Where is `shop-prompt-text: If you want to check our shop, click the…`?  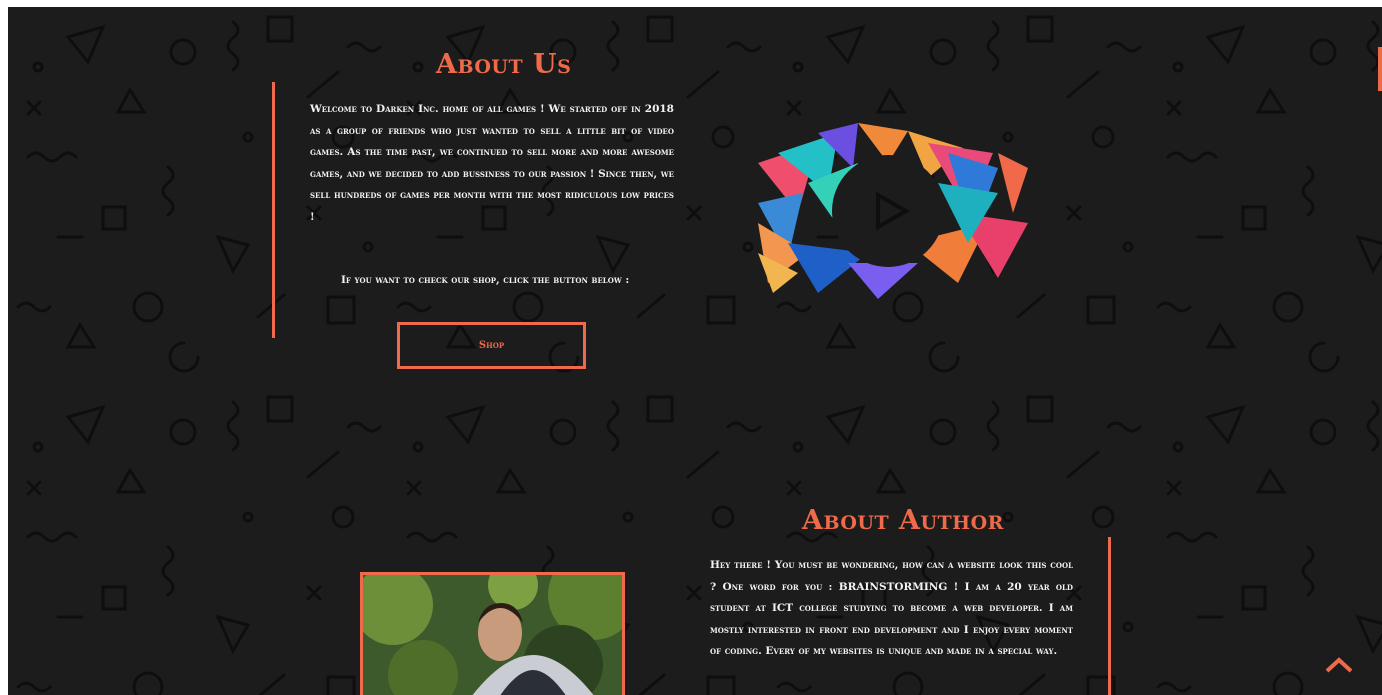 shop-prompt-text: If you want to check our shop, click the… is located at coordinates (485, 280).